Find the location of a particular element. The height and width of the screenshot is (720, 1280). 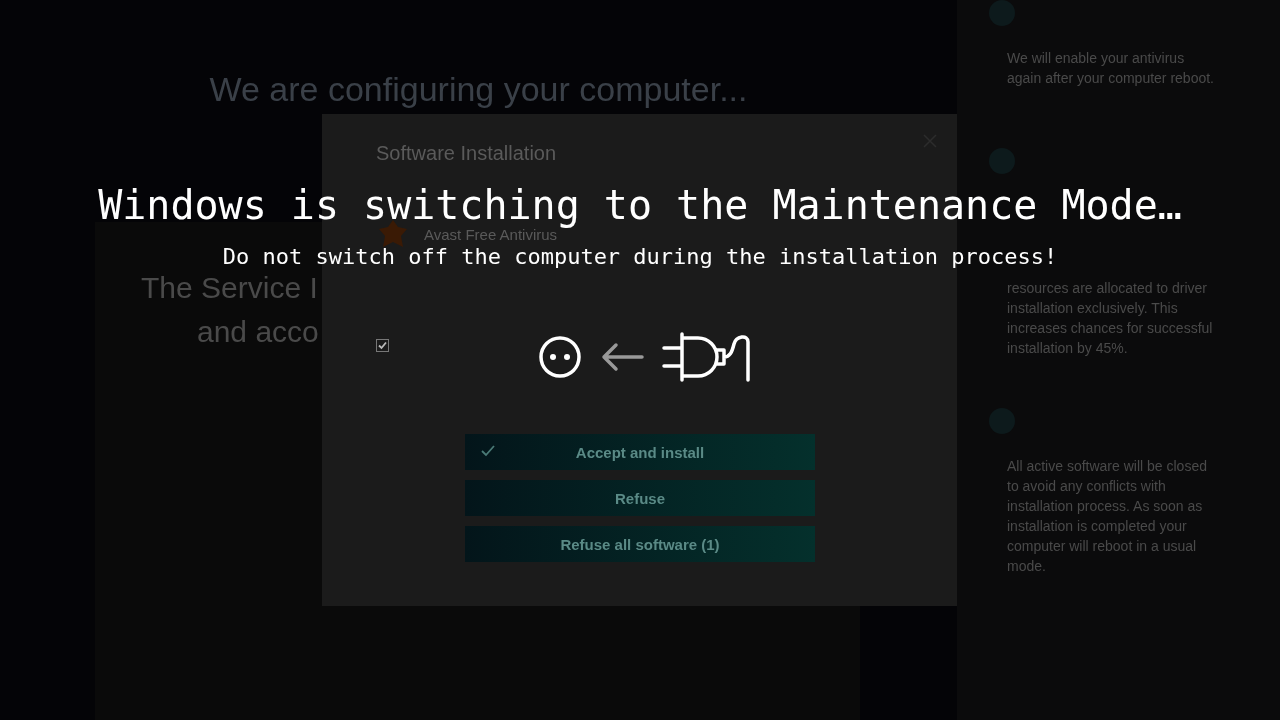

message-text: We will enable your antivirus again after your computer reboot. is located at coordinates (1111, 68).